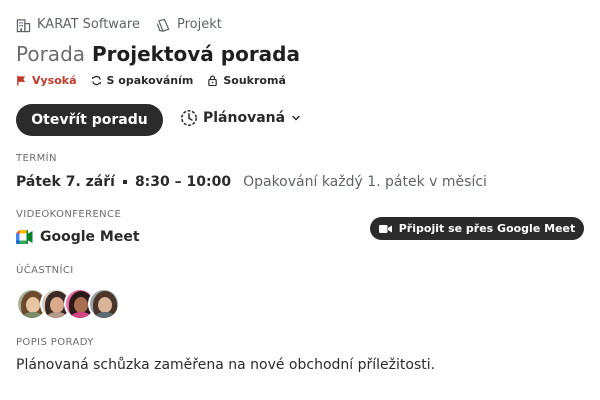  Describe the element at coordinates (21, 80) in the screenshot. I see `flag-icon` at that location.